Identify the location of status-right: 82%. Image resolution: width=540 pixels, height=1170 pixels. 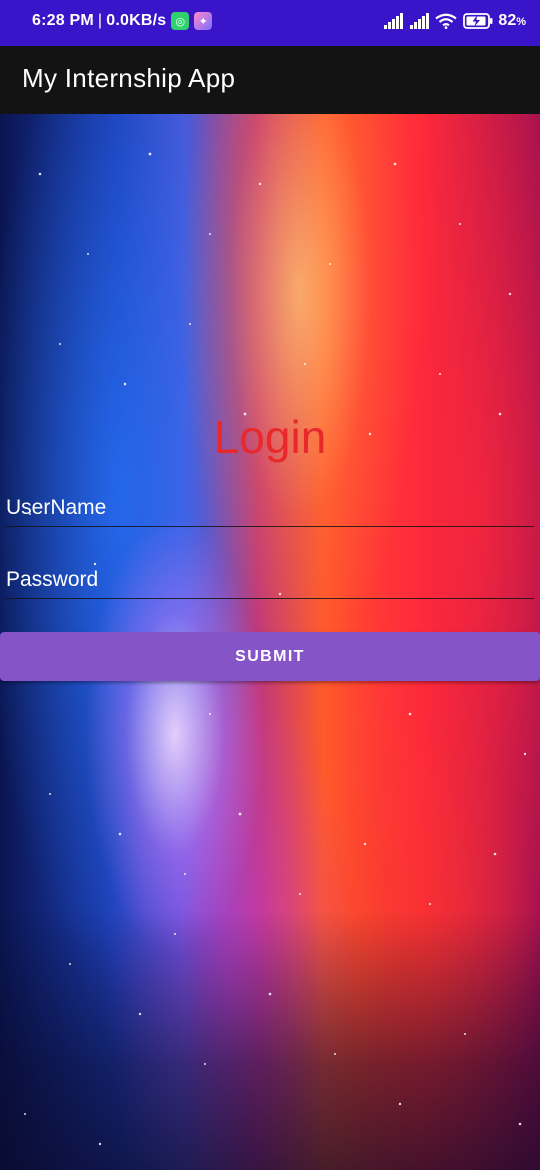
(451, 21).